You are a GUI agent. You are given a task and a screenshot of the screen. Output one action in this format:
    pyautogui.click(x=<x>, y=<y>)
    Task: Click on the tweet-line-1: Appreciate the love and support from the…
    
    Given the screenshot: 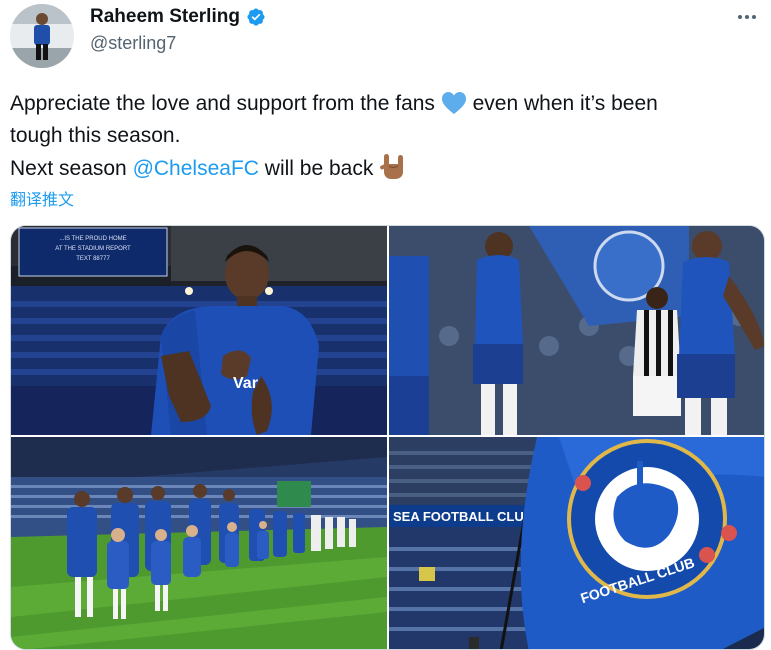 What is the action you would take?
    pyautogui.click(x=385, y=104)
    